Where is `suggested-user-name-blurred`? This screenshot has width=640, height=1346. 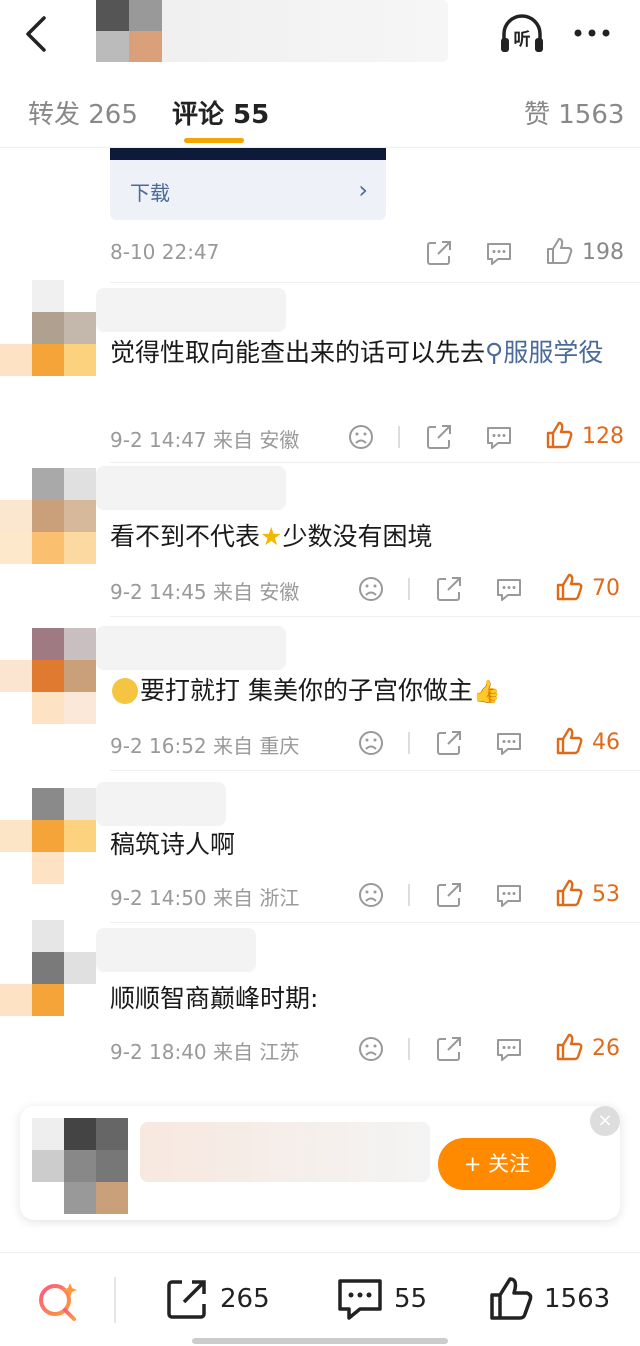 suggested-user-name-blurred is located at coordinates (285, 1152).